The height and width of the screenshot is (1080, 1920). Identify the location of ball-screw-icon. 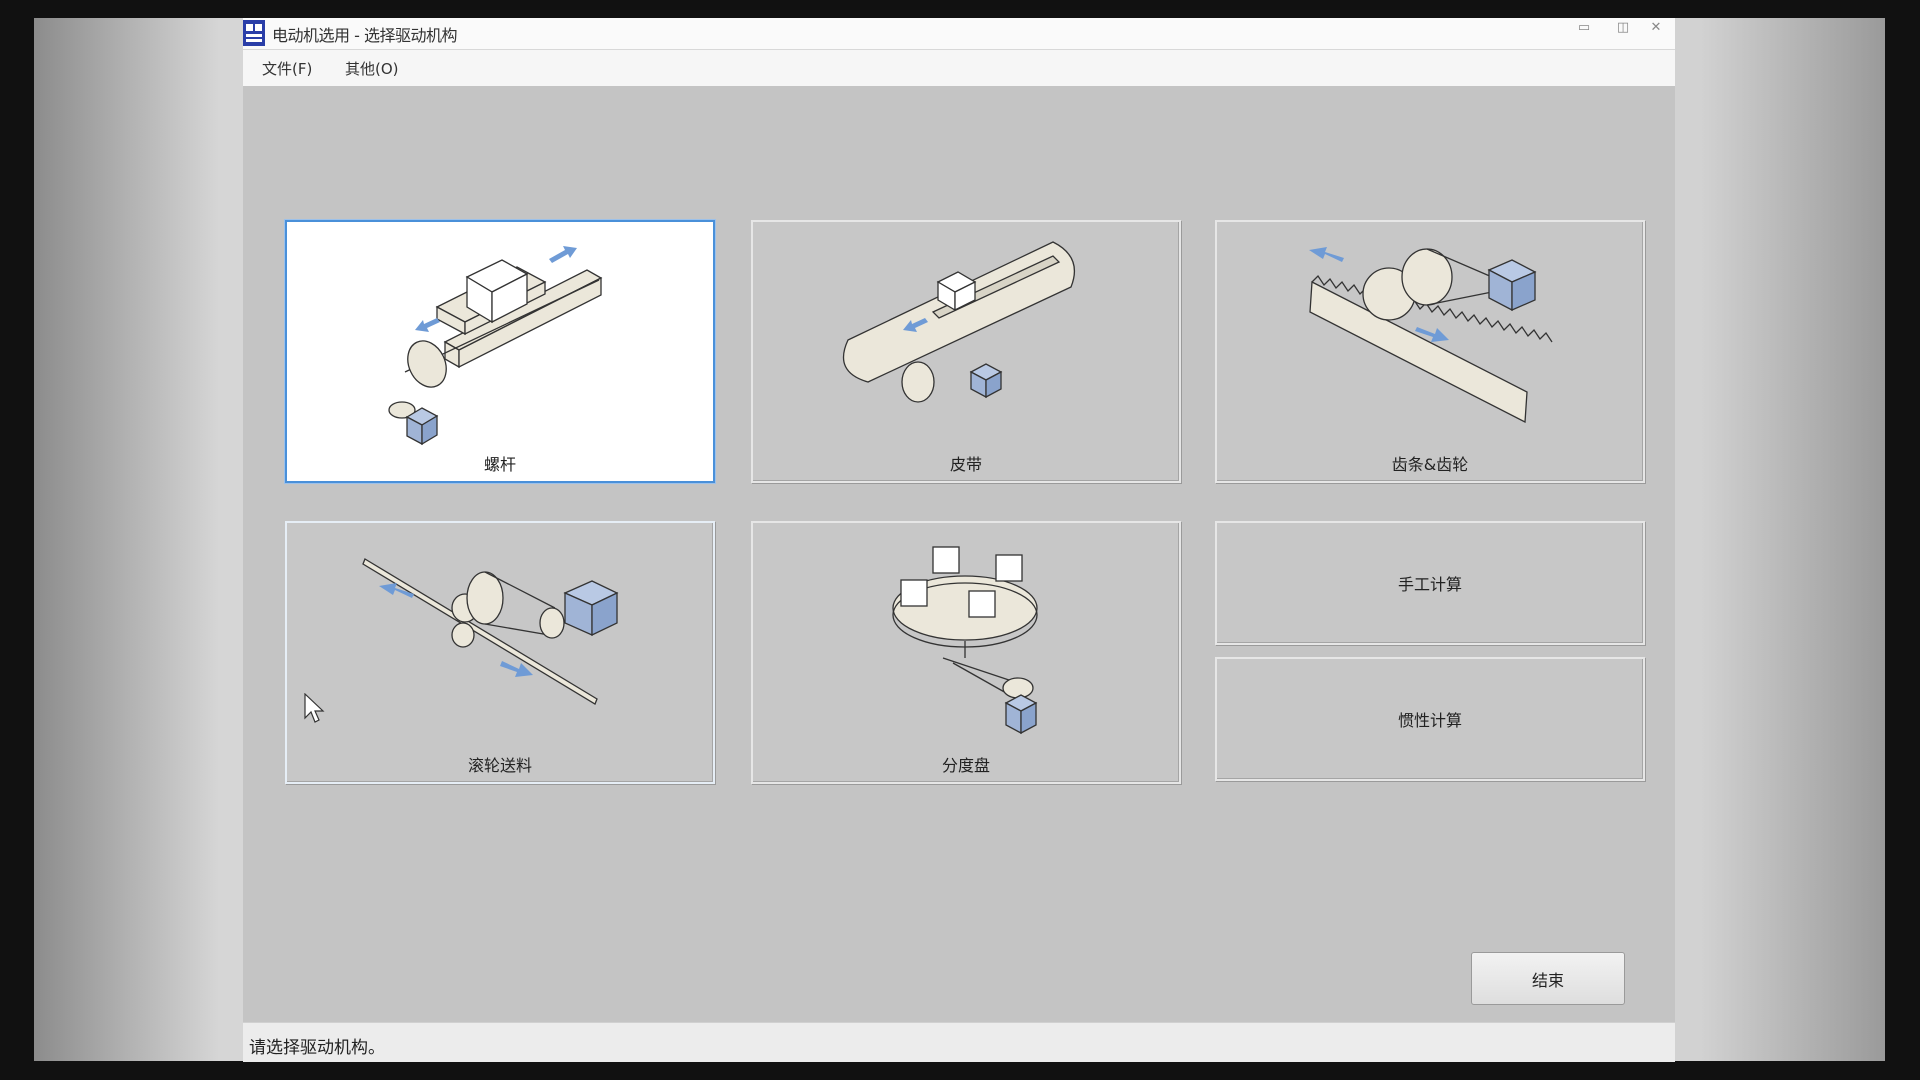
(495, 346).